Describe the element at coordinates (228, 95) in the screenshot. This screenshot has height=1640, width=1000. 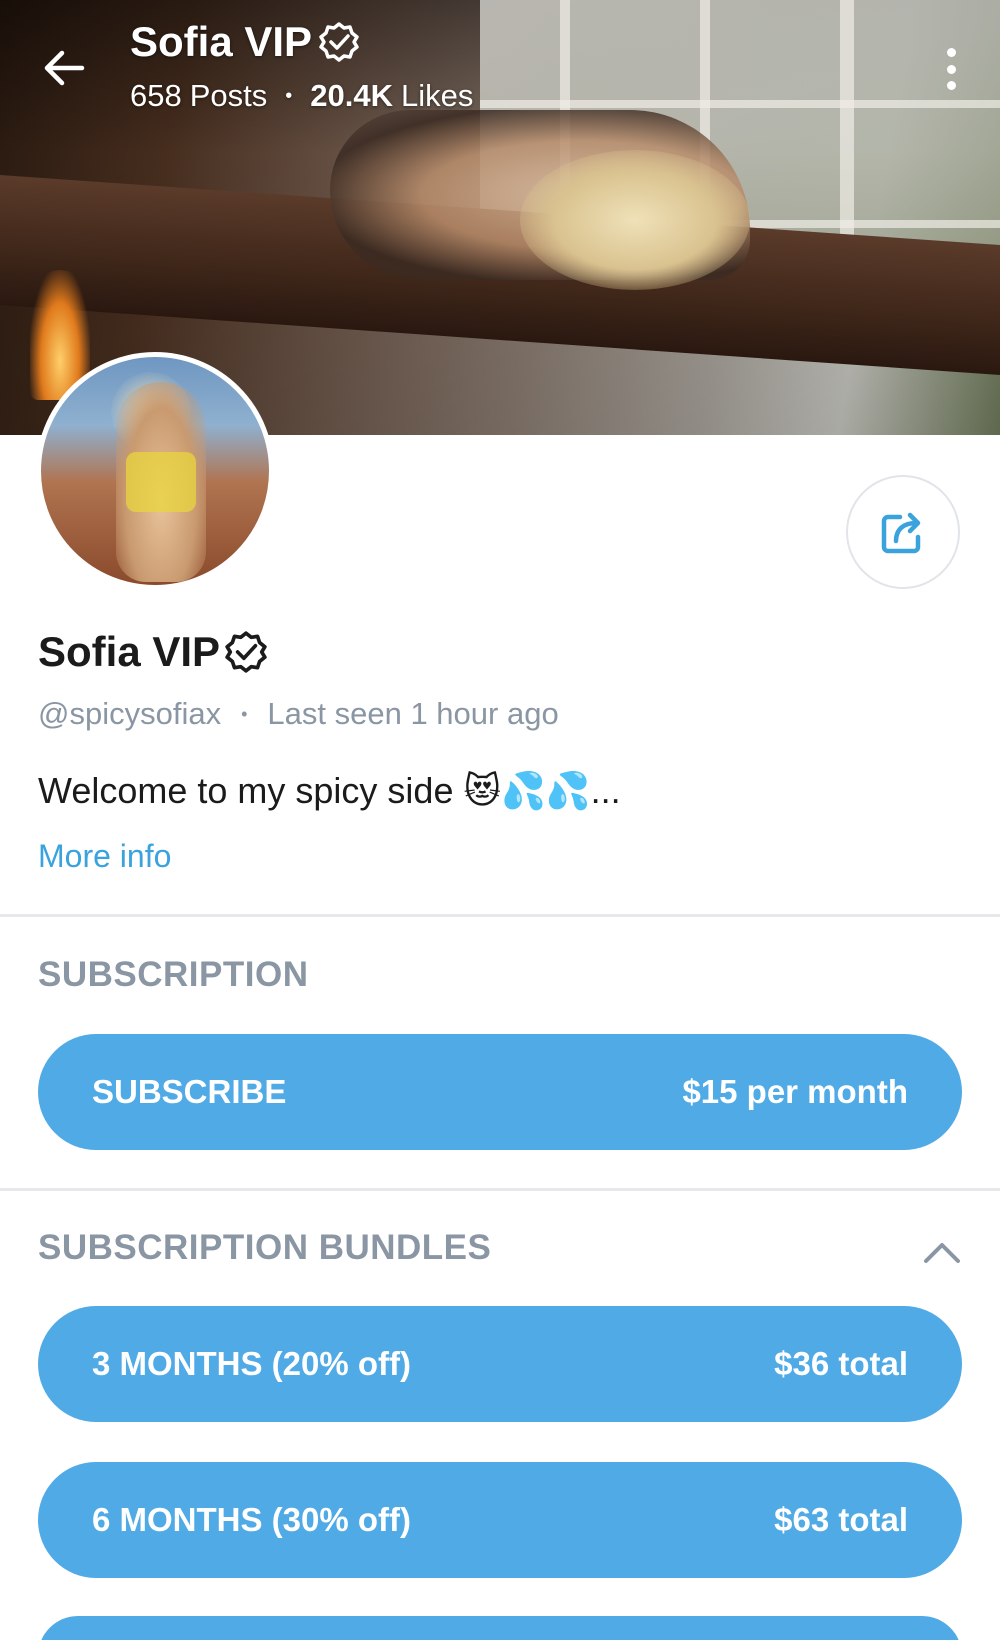
I see `posts-label: Posts` at that location.